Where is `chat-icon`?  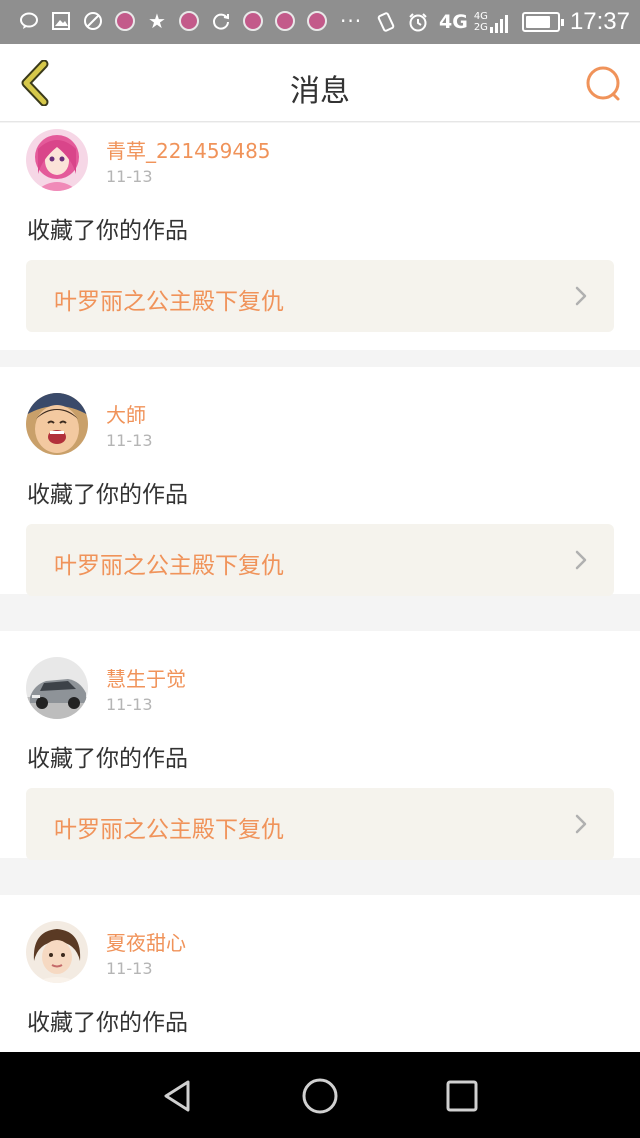 chat-icon is located at coordinates (29, 21).